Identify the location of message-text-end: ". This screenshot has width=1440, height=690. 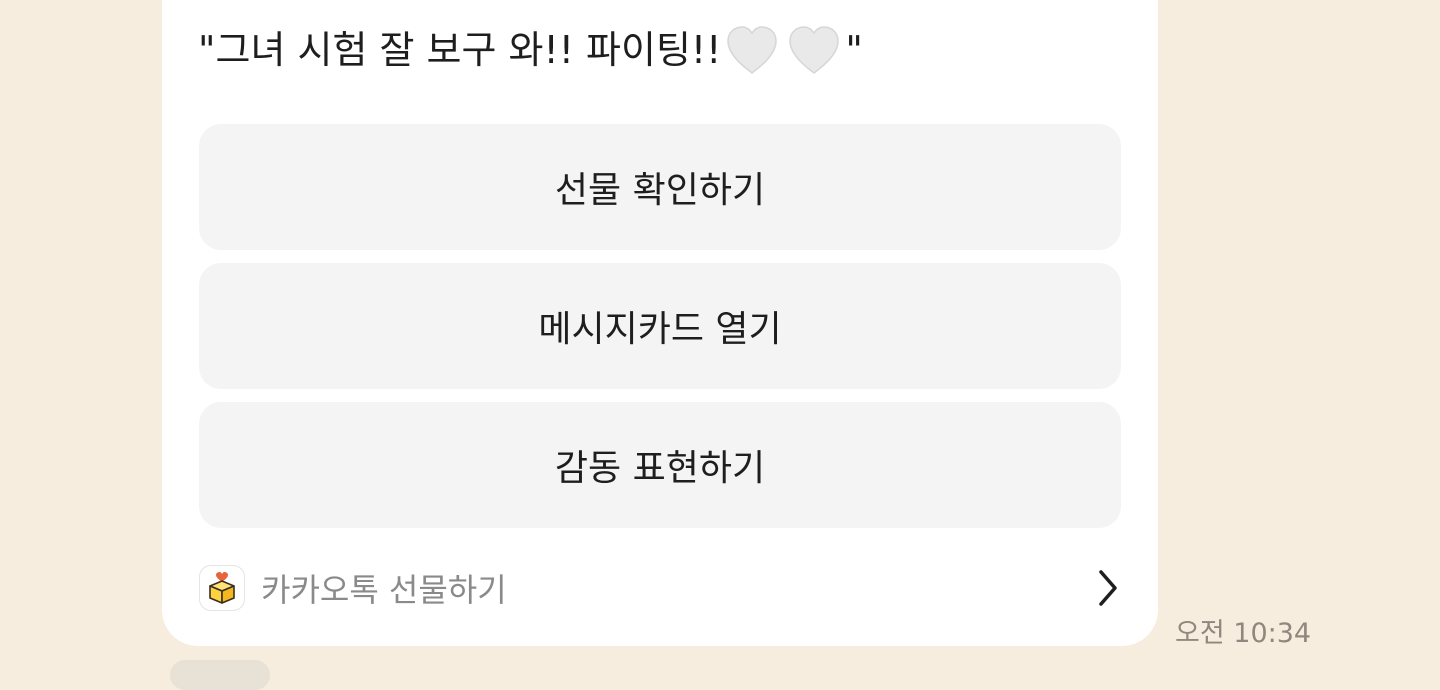
(854, 50).